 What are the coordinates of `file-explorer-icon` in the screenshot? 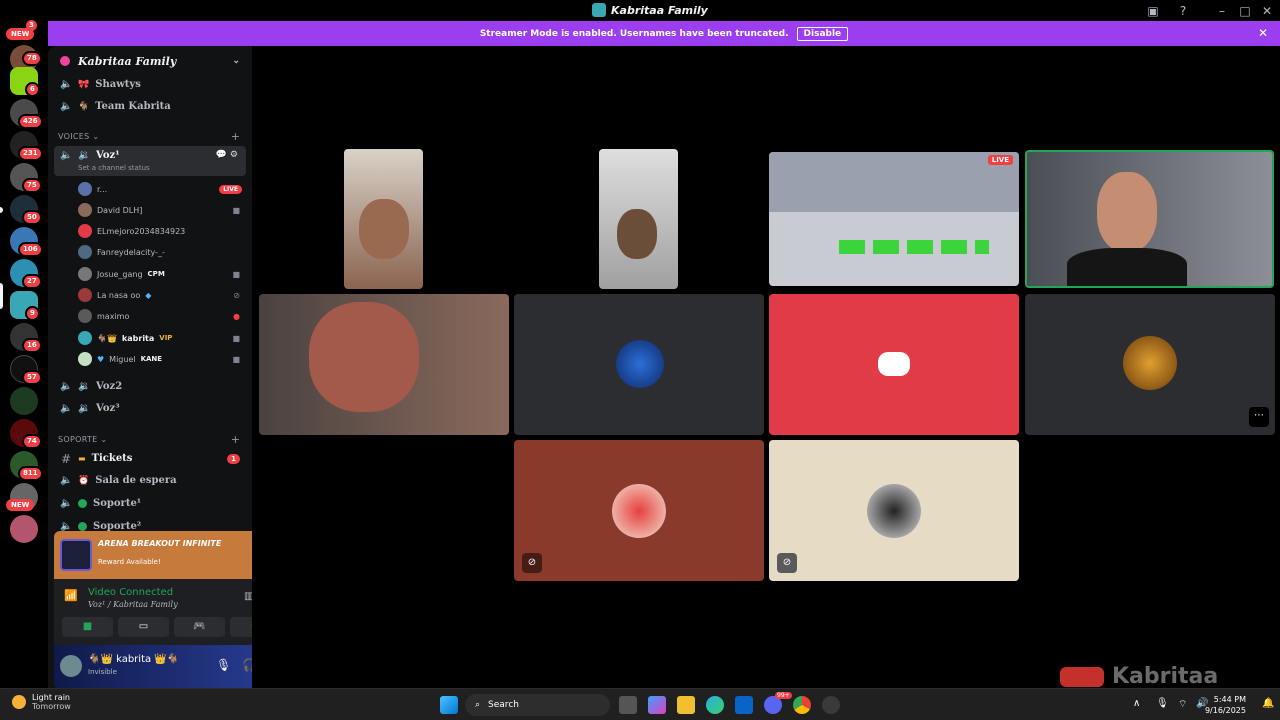 It's located at (686, 705).